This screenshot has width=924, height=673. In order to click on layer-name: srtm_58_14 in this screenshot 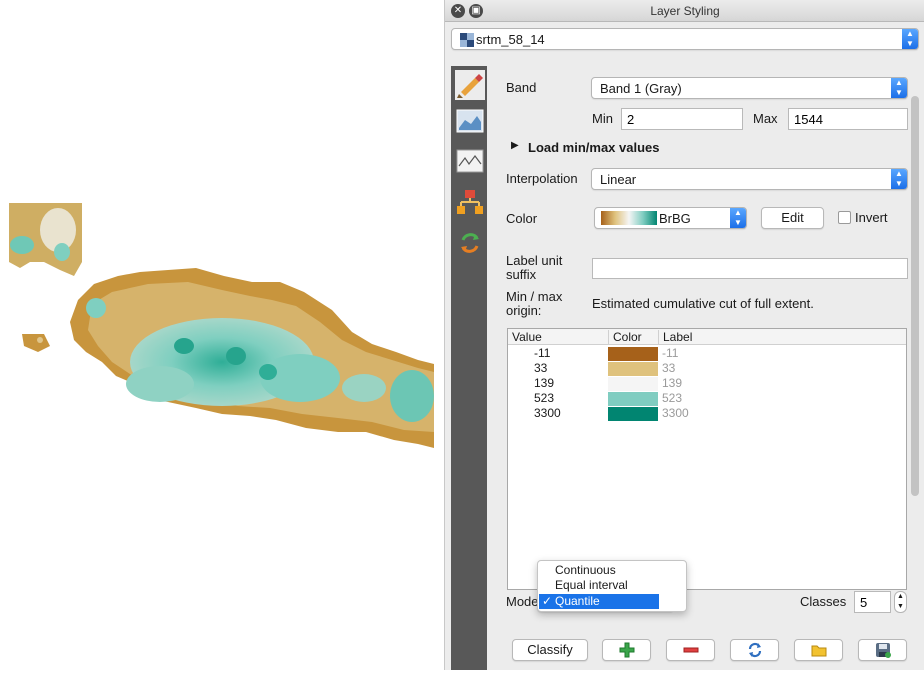, I will do `click(510, 39)`.